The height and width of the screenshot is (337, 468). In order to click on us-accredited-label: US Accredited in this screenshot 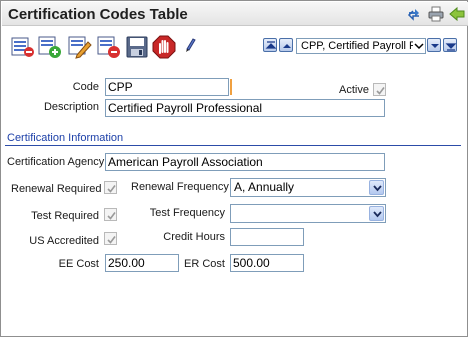, I will do `click(64, 241)`.